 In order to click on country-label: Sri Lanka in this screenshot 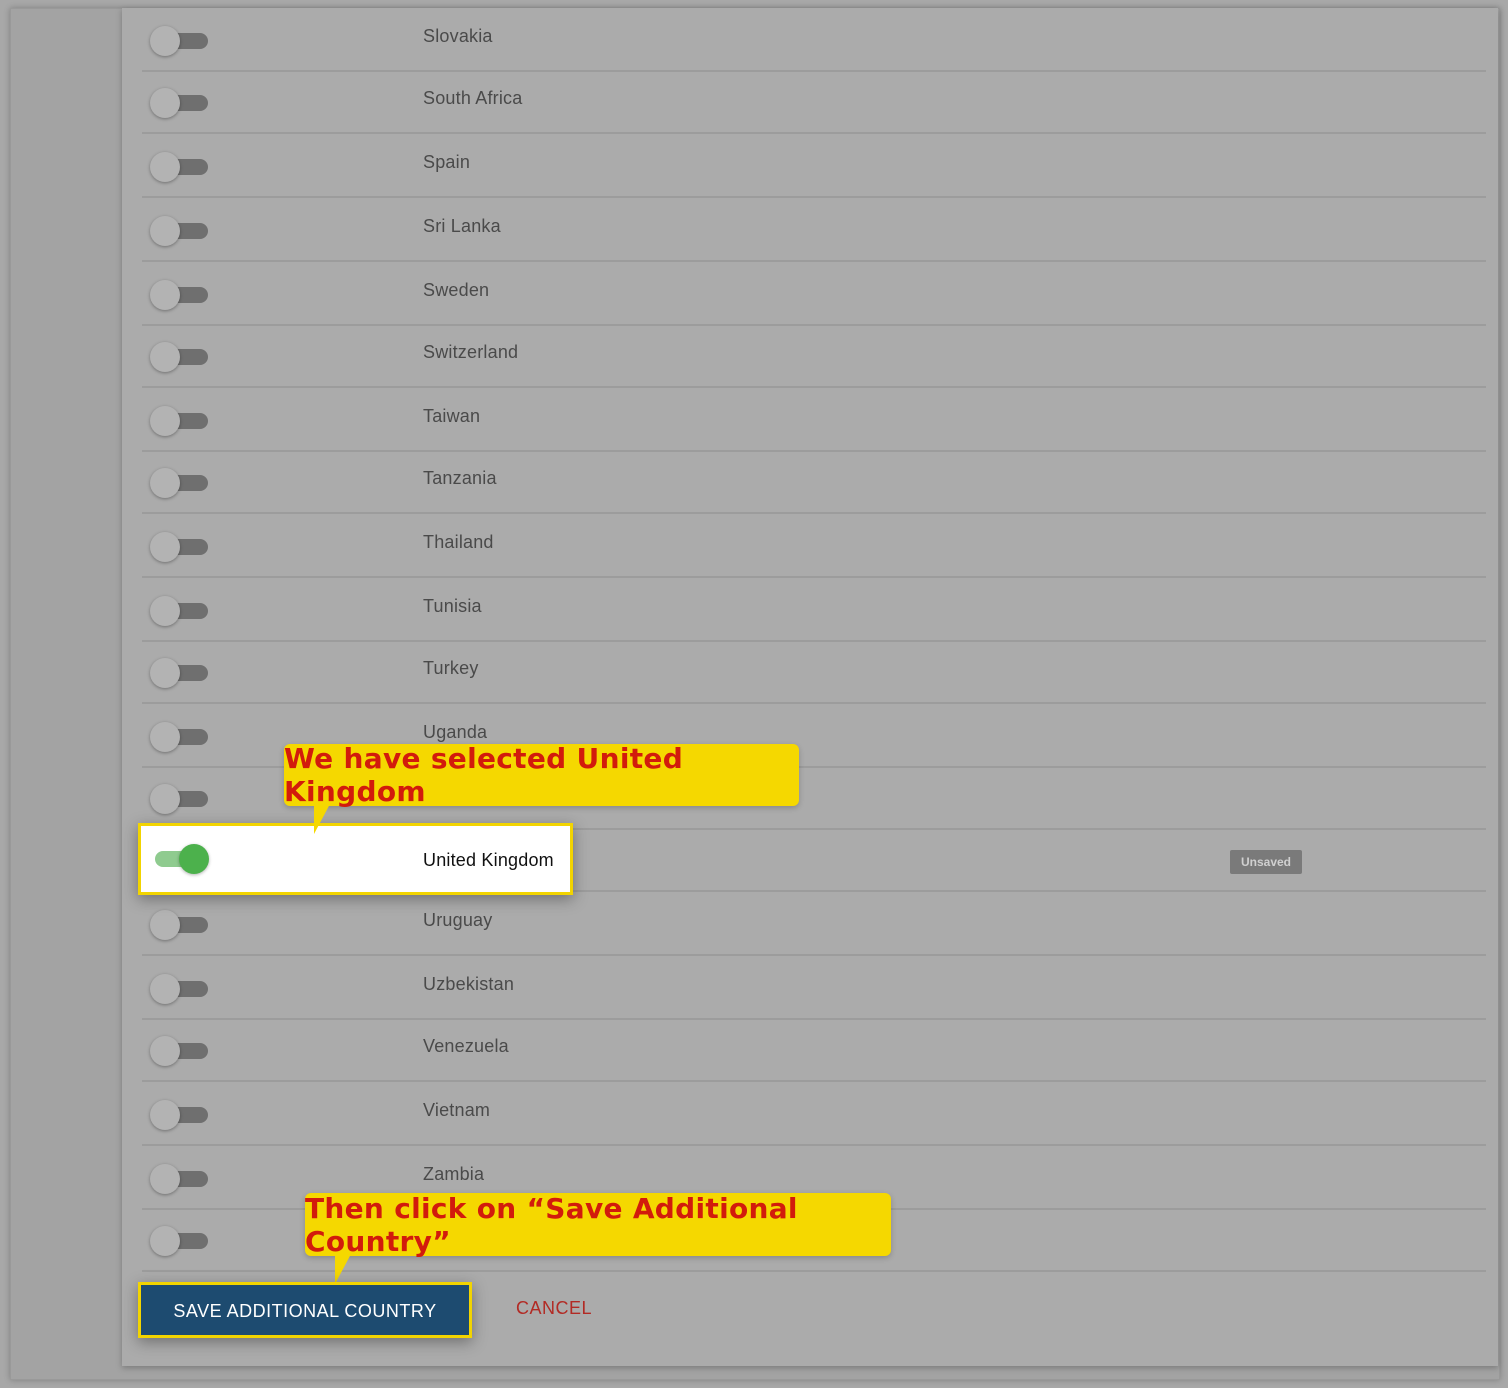, I will do `click(462, 226)`.